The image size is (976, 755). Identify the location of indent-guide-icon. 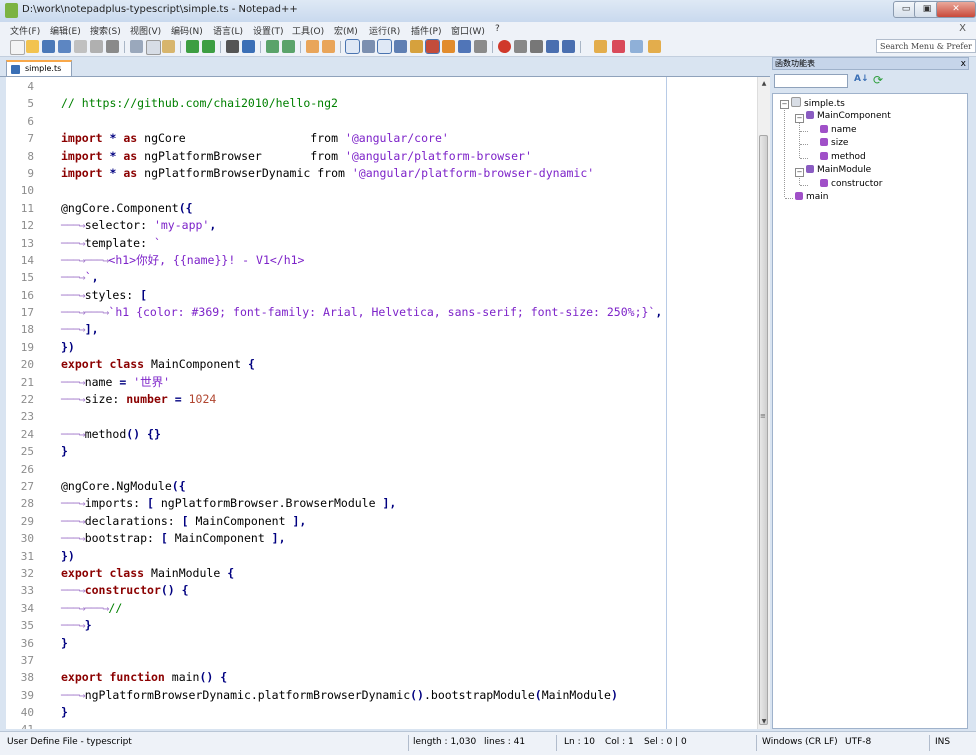
(384, 46).